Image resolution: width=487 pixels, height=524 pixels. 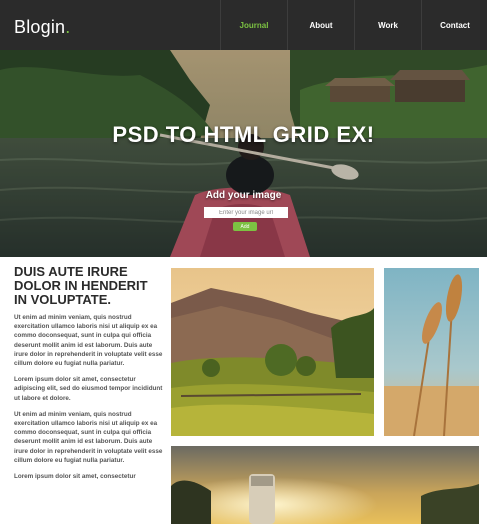 I want to click on sunset-photo, so click(x=325, y=485).